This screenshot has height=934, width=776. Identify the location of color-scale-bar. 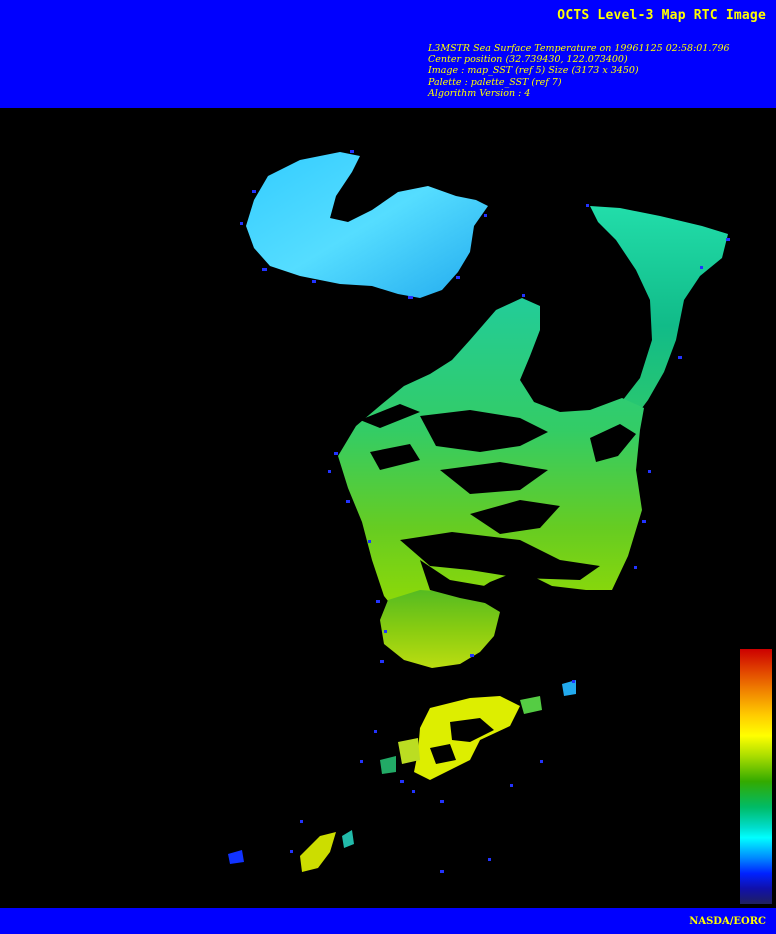
(756, 776).